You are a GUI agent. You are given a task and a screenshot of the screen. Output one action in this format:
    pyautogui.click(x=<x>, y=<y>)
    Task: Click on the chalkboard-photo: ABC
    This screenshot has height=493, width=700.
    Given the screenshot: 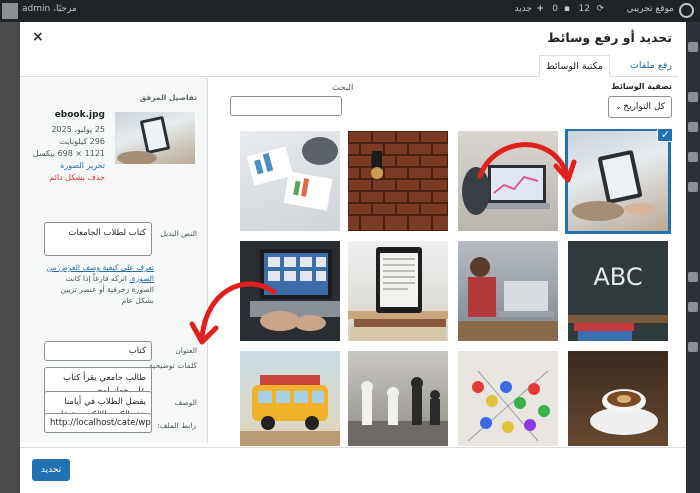 What is the action you would take?
    pyautogui.click(x=618, y=291)
    